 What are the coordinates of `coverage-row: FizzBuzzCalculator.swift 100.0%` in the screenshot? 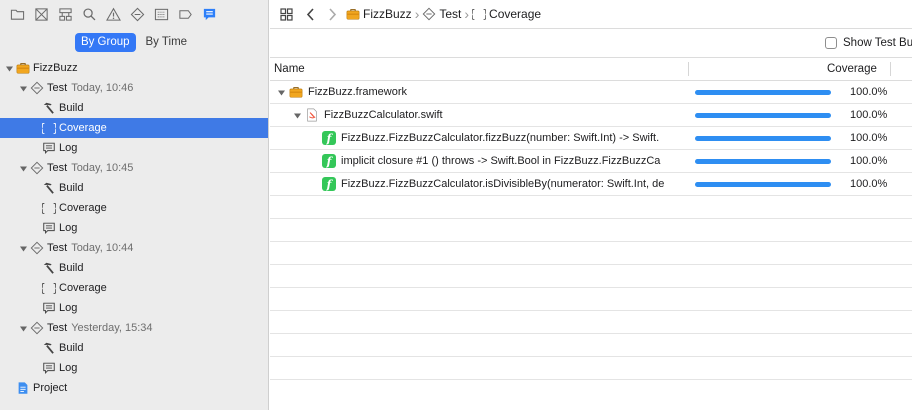 It's located at (591, 115).